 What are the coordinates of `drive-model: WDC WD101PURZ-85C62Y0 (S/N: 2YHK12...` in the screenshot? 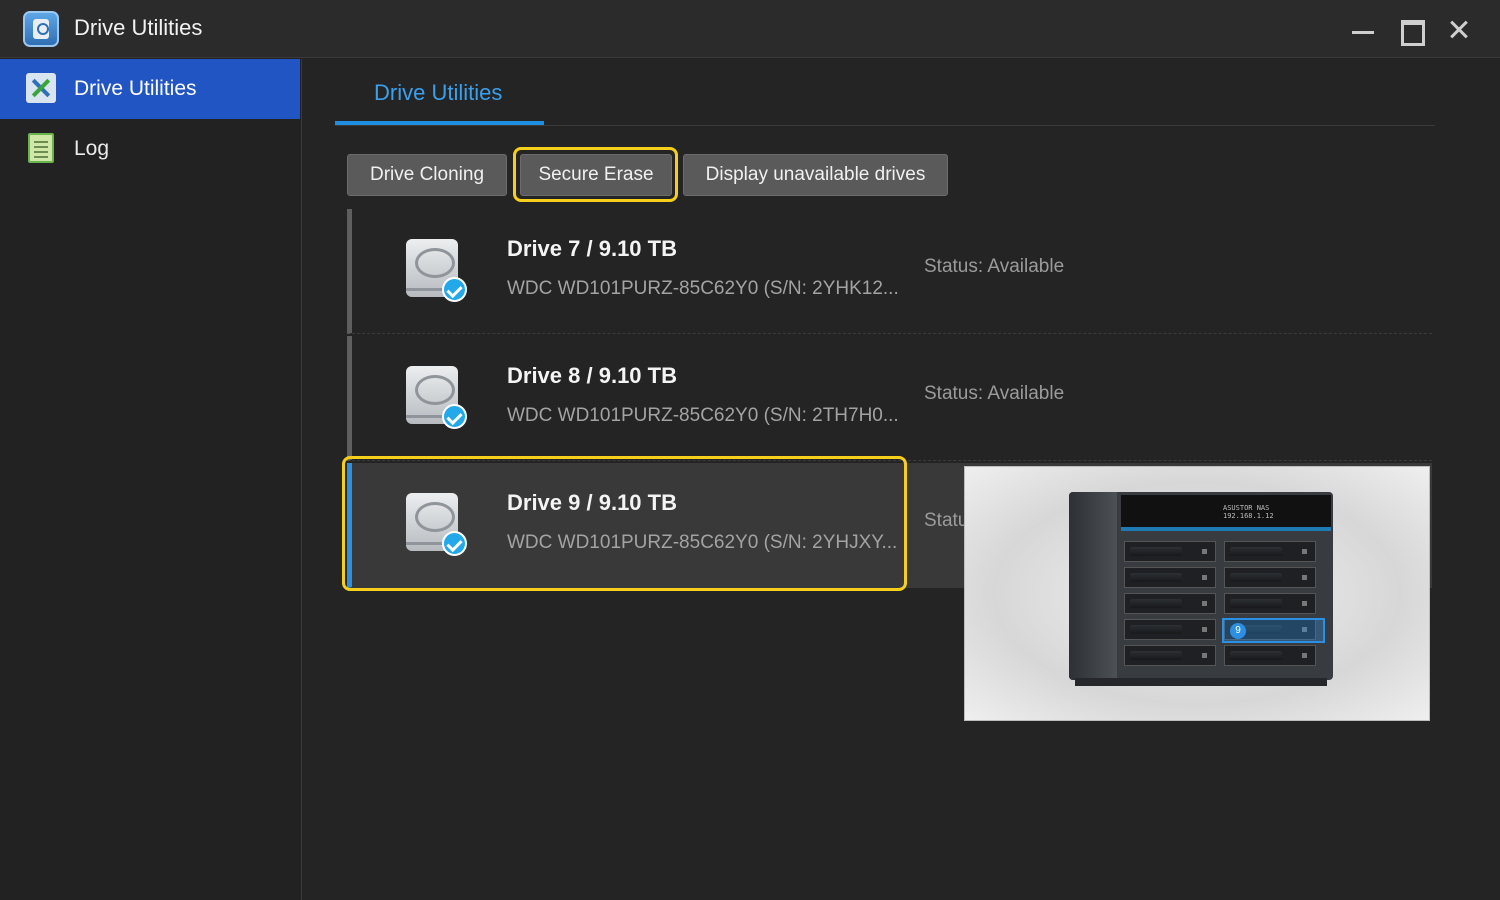 It's located at (703, 288).